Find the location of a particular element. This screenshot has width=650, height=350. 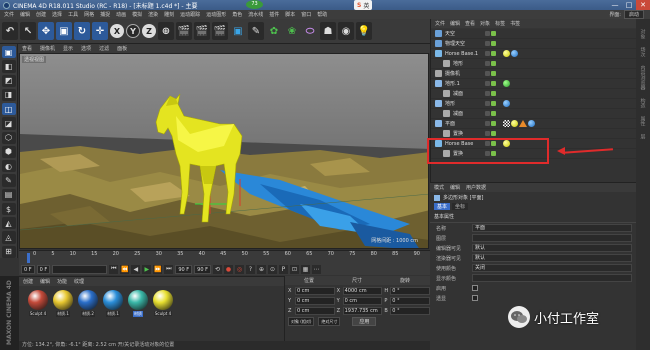

next-frame-icon: ⏩ is located at coordinates (158, 269).